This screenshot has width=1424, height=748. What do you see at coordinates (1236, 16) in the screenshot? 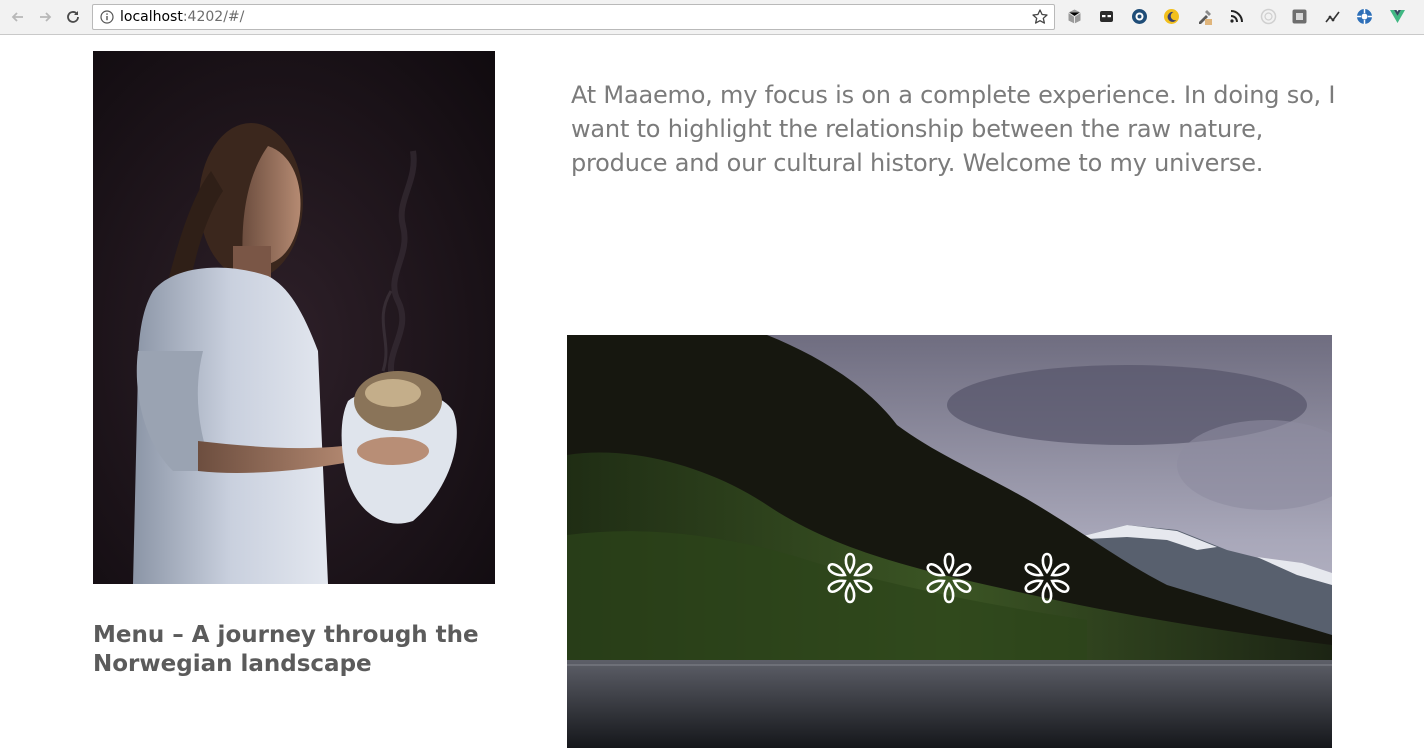
I see `rss-icon` at bounding box center [1236, 16].